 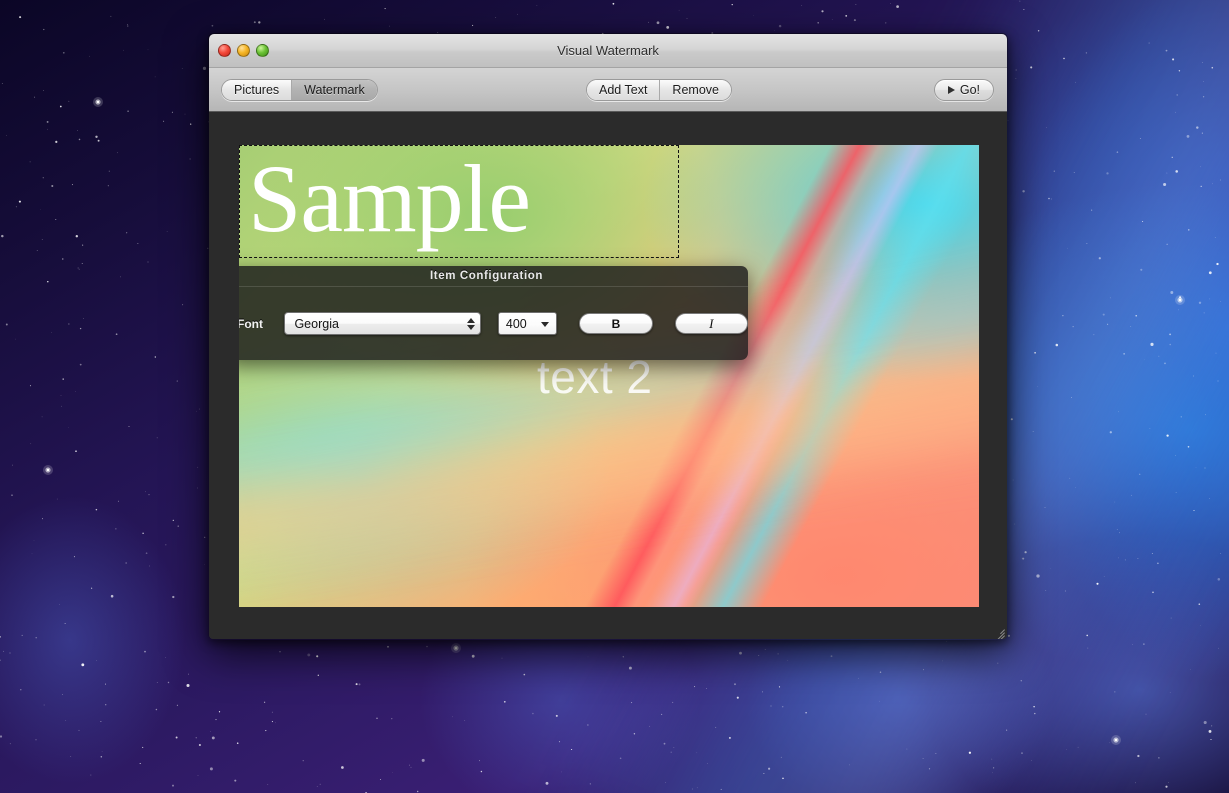 What do you see at coordinates (998, 631) in the screenshot?
I see `window-resize-grip` at bounding box center [998, 631].